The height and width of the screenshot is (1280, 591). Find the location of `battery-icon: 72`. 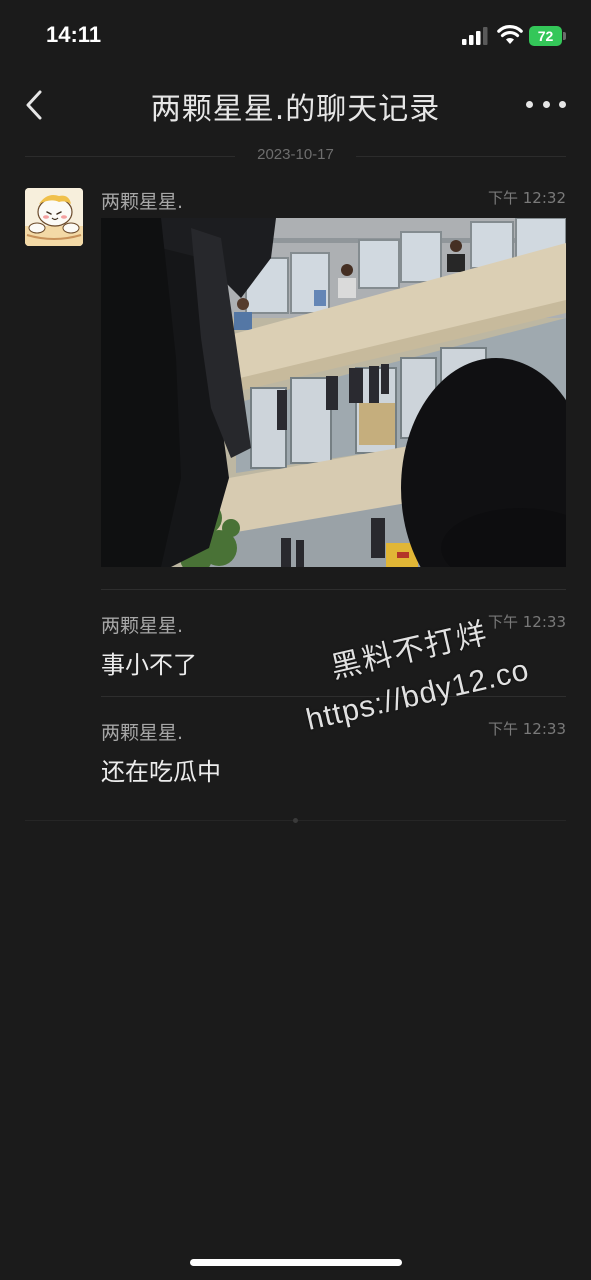

battery-icon: 72 is located at coordinates (547, 36).